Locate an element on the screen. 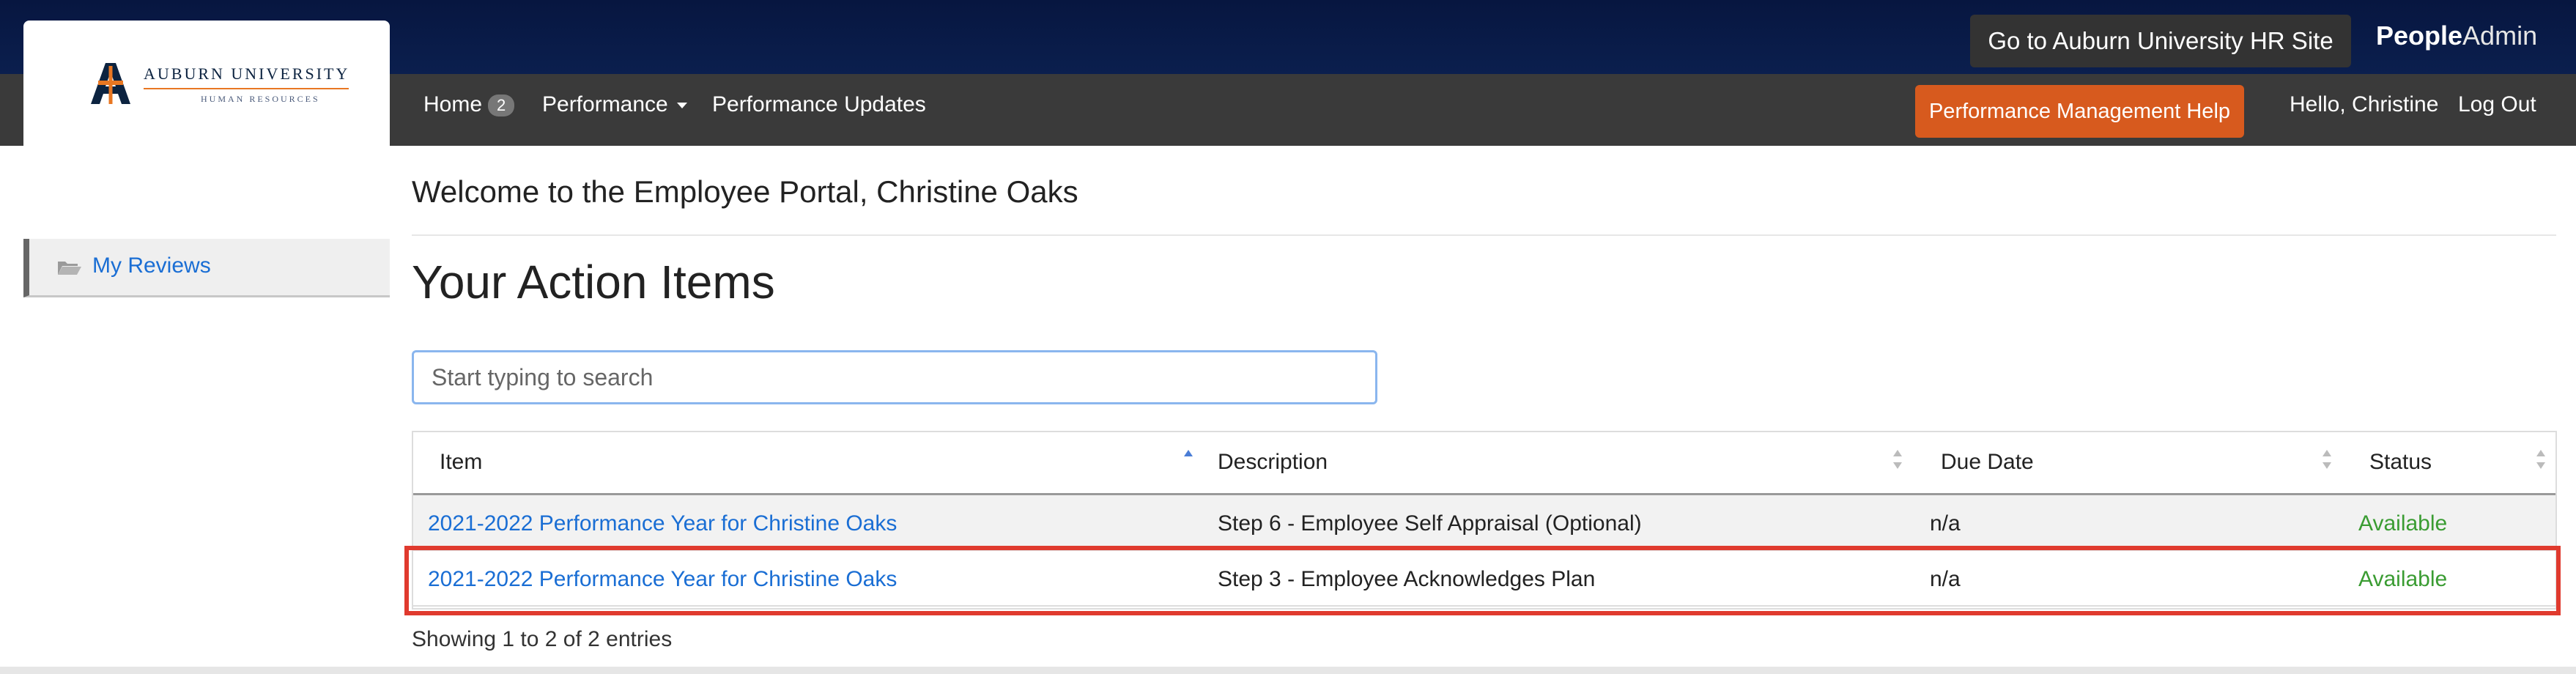 This screenshot has width=2576, height=674. performance-help-button: Performance Management Help is located at coordinates (2079, 112).